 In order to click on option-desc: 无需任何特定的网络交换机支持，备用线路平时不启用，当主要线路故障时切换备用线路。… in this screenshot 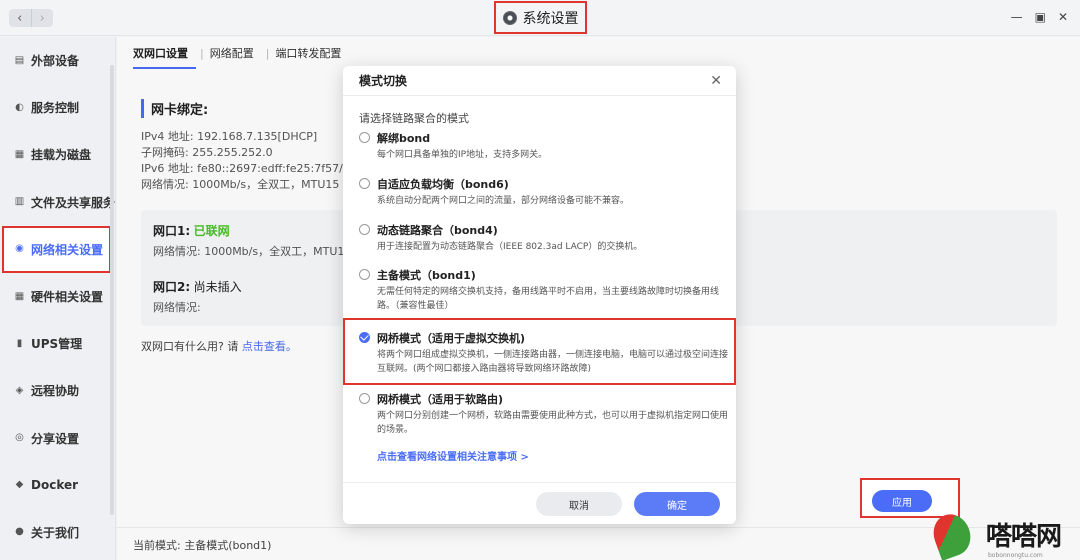, I will do `click(548, 299)`.